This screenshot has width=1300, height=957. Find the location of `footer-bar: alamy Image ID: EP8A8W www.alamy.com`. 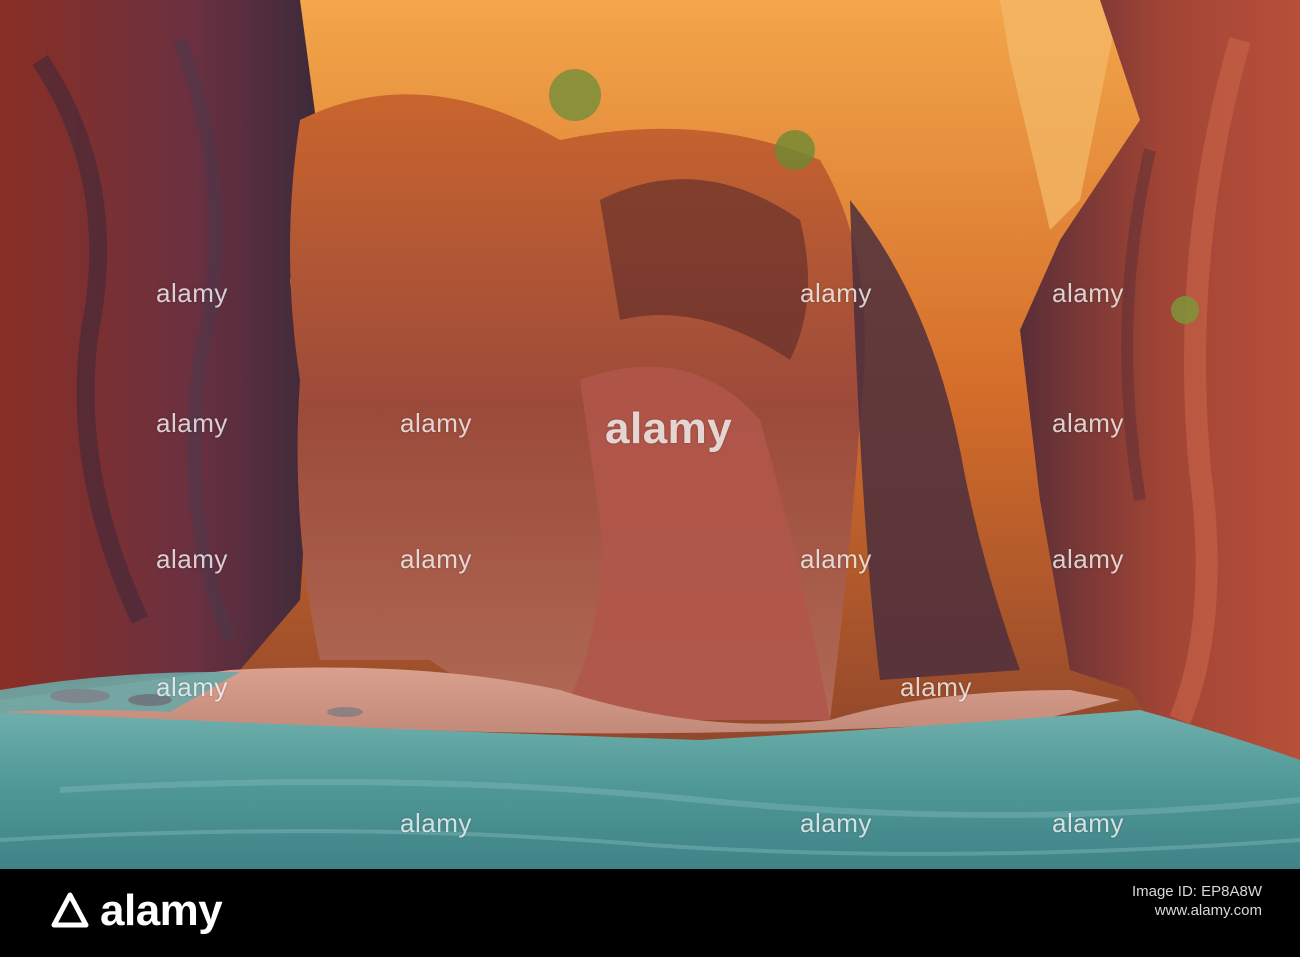

footer-bar: alamy Image ID: EP8A8W www.alamy.com is located at coordinates (650, 913).